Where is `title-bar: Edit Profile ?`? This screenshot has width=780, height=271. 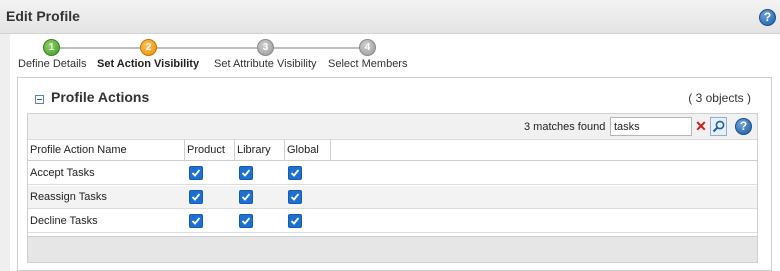 title-bar: Edit Profile ? is located at coordinates (390, 17).